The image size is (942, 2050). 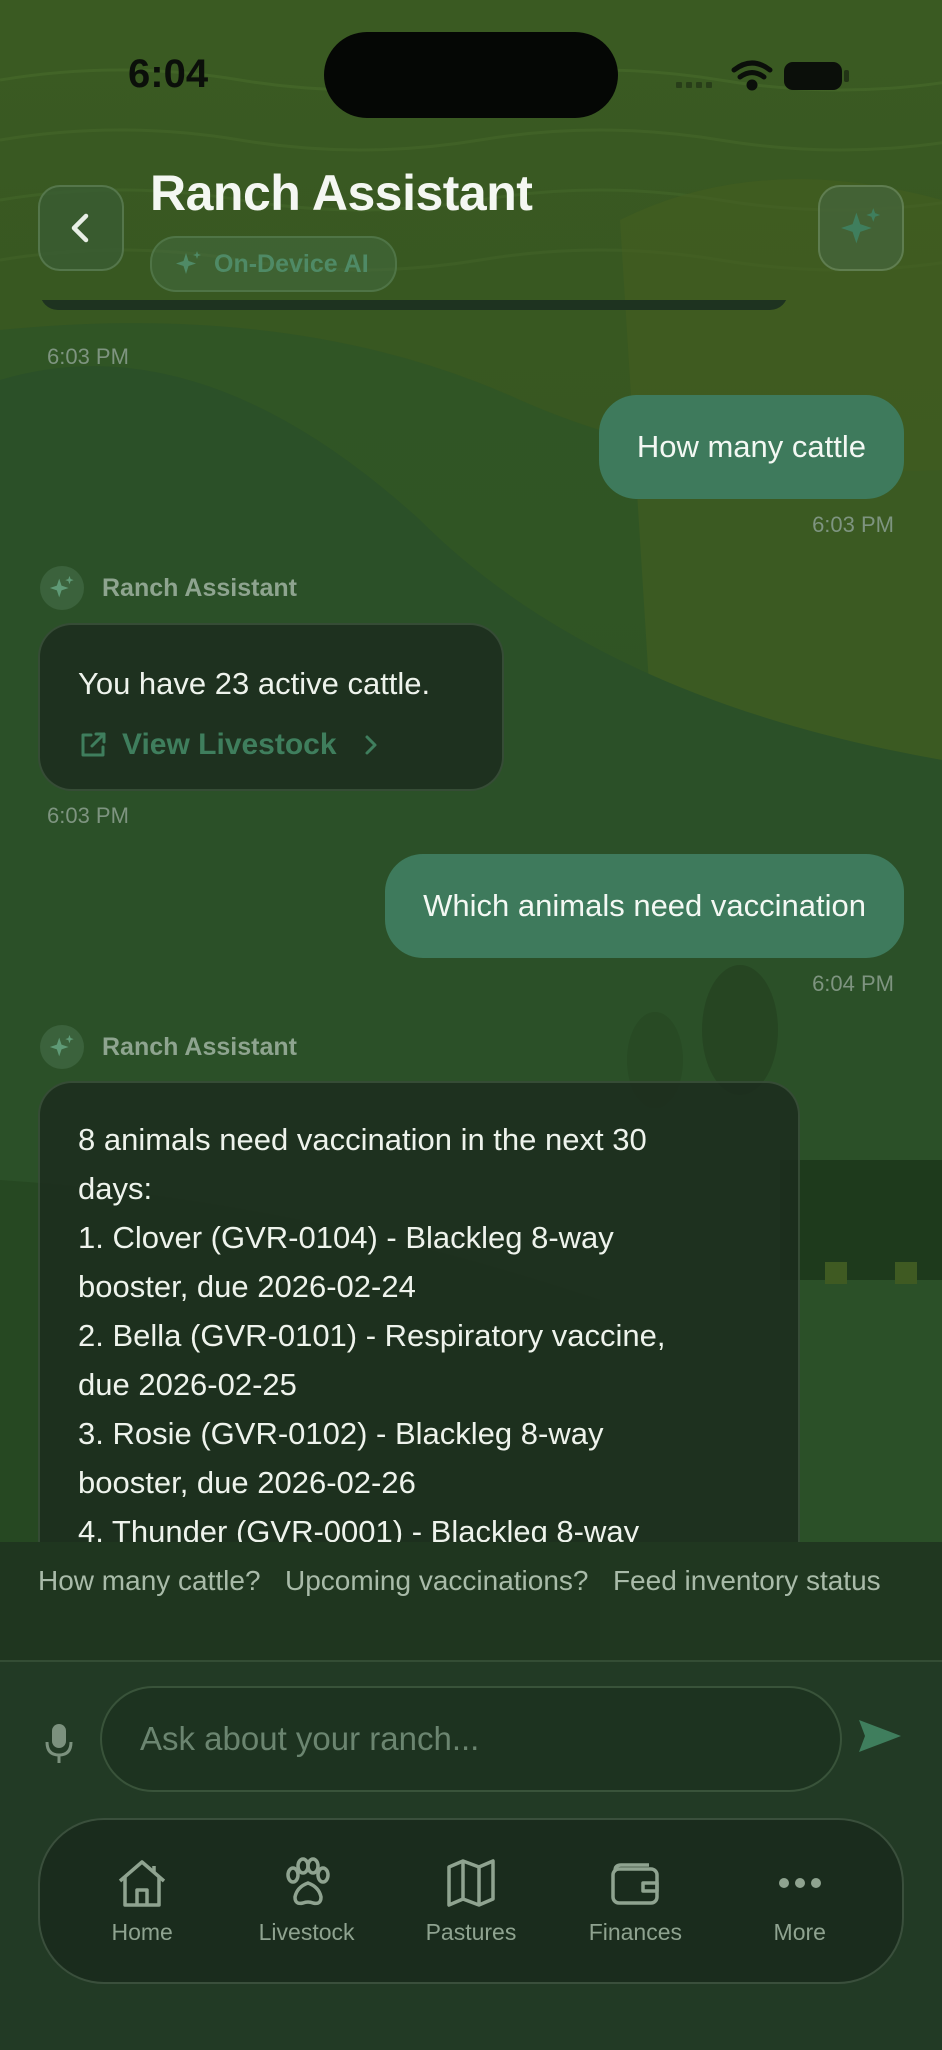 I want to click on status-bar: 6:04, so click(x=471, y=75).